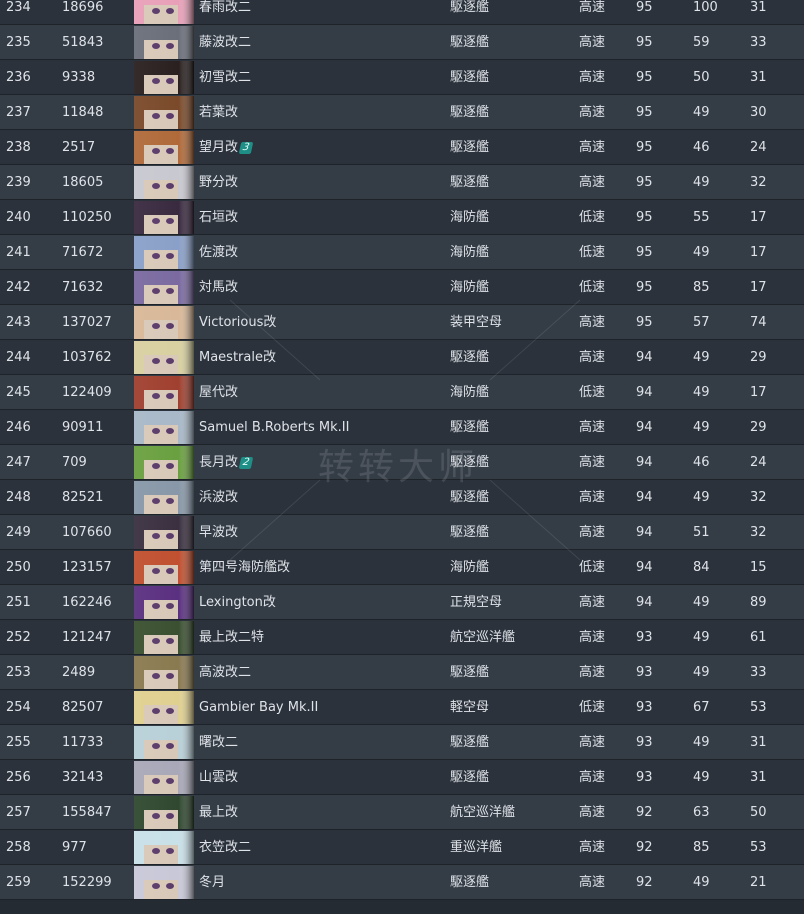 The height and width of the screenshot is (914, 804). Describe the element at coordinates (83, 742) in the screenshot. I see `id-cell: 11733` at that location.